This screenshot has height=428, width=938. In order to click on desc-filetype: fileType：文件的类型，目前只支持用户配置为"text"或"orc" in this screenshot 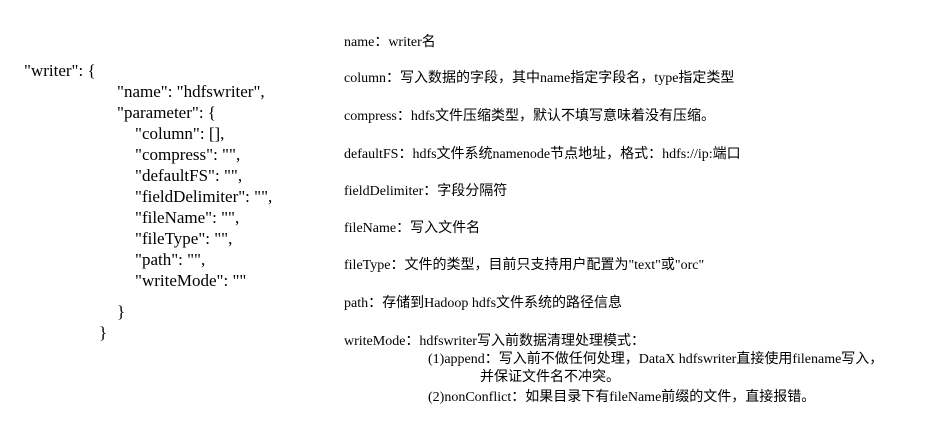, I will do `click(524, 265)`.